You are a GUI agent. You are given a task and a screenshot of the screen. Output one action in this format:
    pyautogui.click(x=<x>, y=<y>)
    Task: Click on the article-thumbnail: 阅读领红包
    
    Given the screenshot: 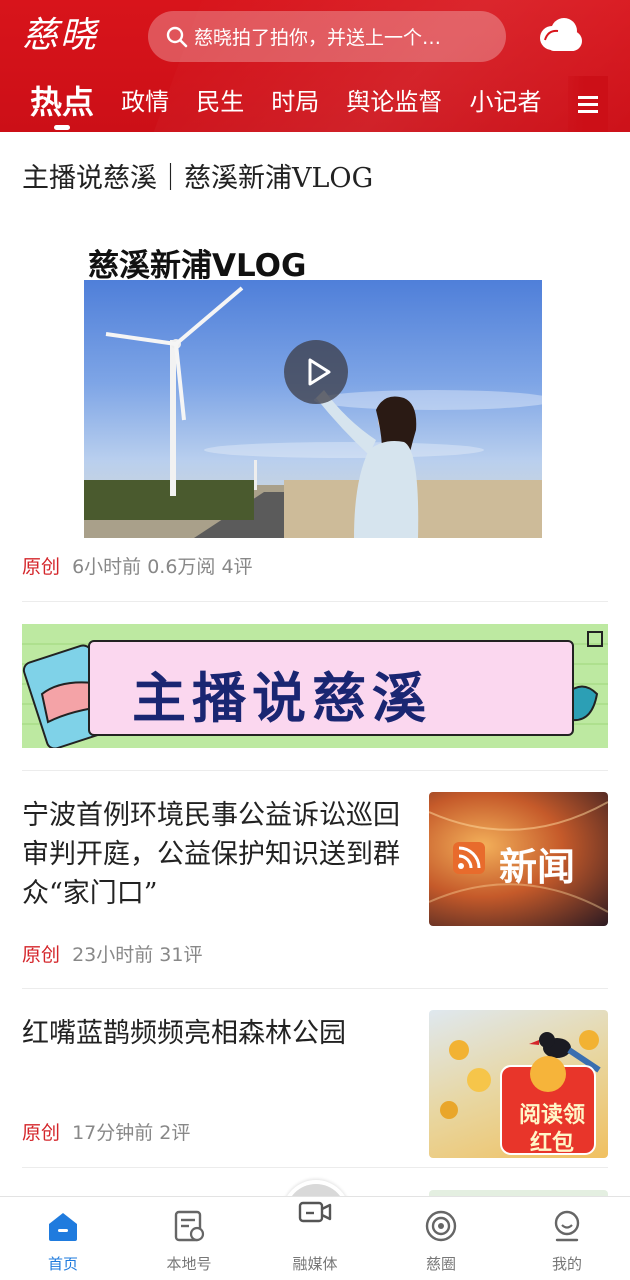 What is the action you would take?
    pyautogui.click(x=518, y=1084)
    